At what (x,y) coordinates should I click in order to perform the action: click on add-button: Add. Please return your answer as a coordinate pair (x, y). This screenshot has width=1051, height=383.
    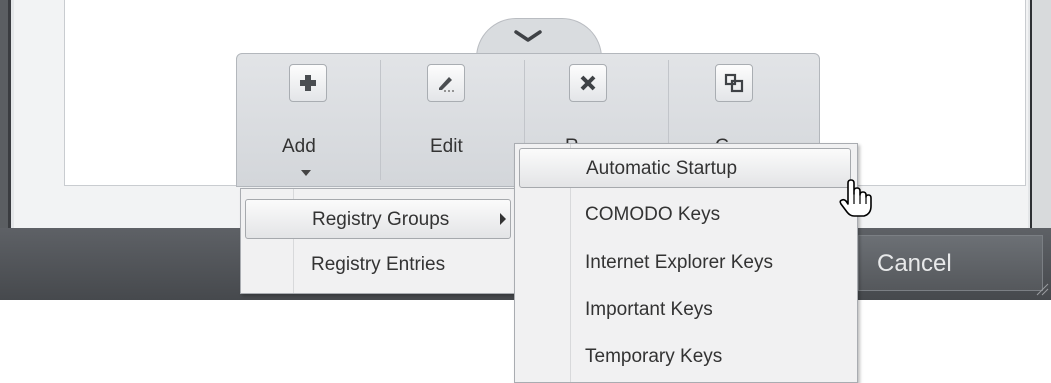
    Looking at the image, I should click on (309, 120).